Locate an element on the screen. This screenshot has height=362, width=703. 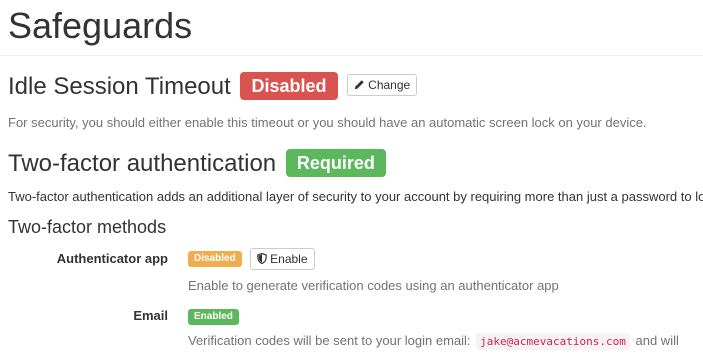
method-label-email: Email is located at coordinates (150, 315).